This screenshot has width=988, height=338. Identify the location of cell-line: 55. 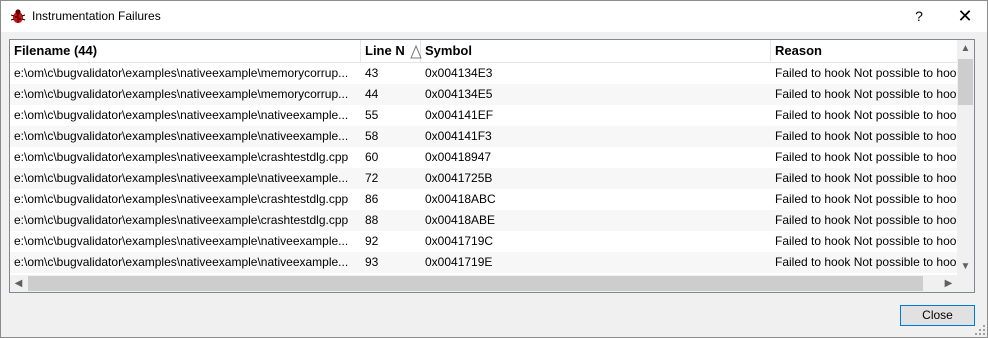
(372, 115).